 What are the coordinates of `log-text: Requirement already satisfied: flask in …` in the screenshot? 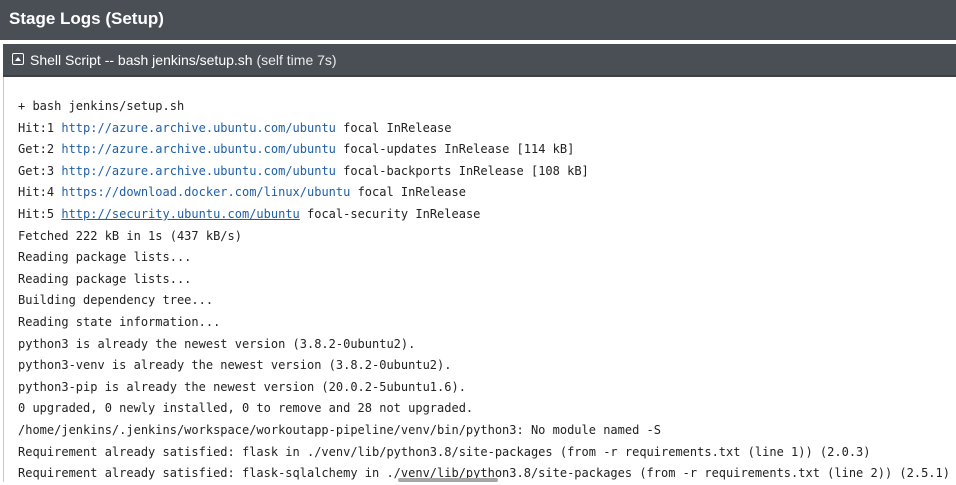 It's located at (444, 451).